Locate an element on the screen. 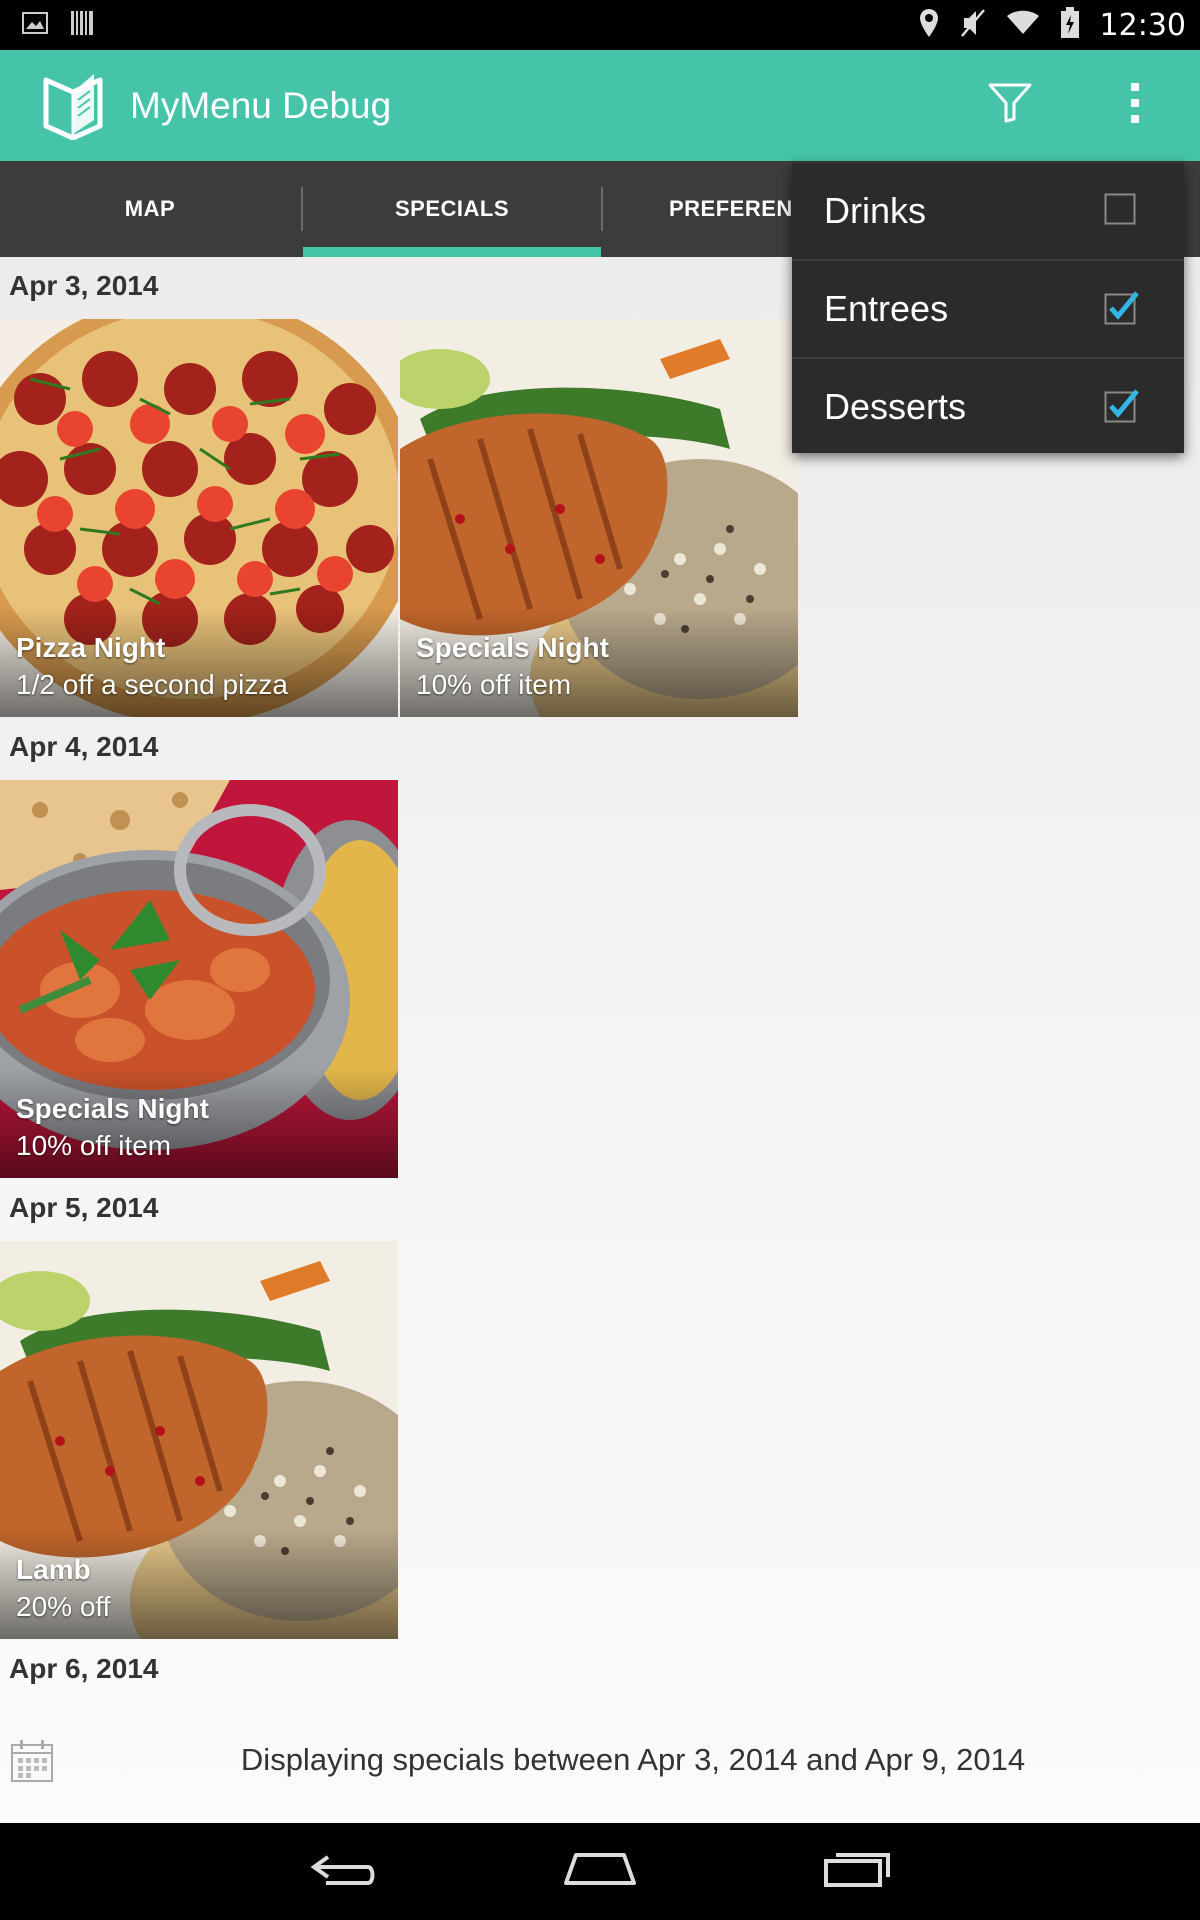 The height and width of the screenshot is (1920, 1200). home-button is located at coordinates (600, 1871).